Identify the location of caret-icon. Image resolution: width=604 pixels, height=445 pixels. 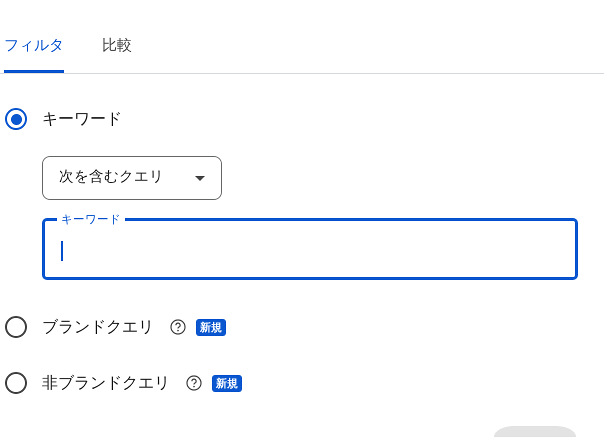
(200, 178).